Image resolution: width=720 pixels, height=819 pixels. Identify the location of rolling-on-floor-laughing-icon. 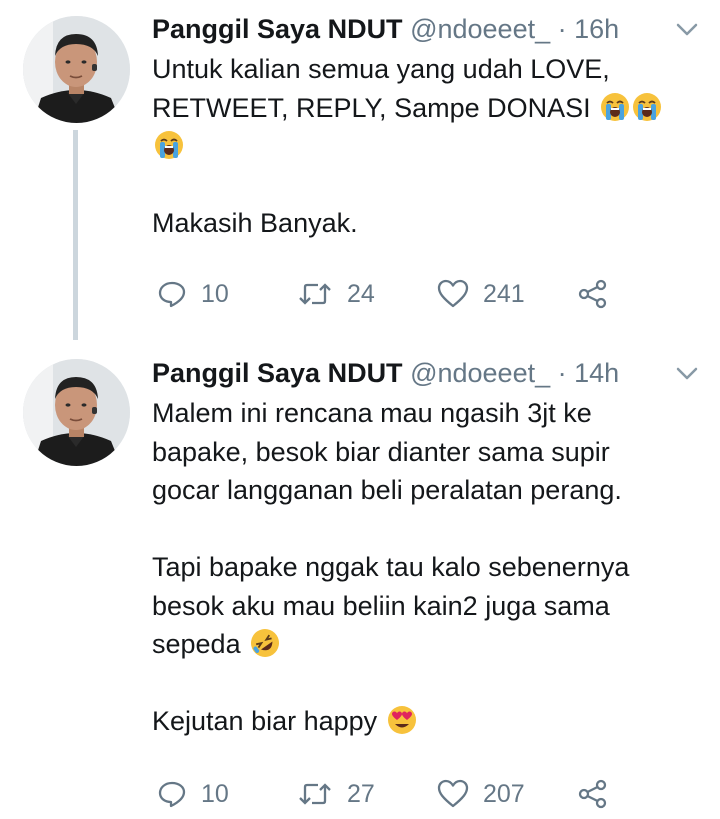
(265, 643).